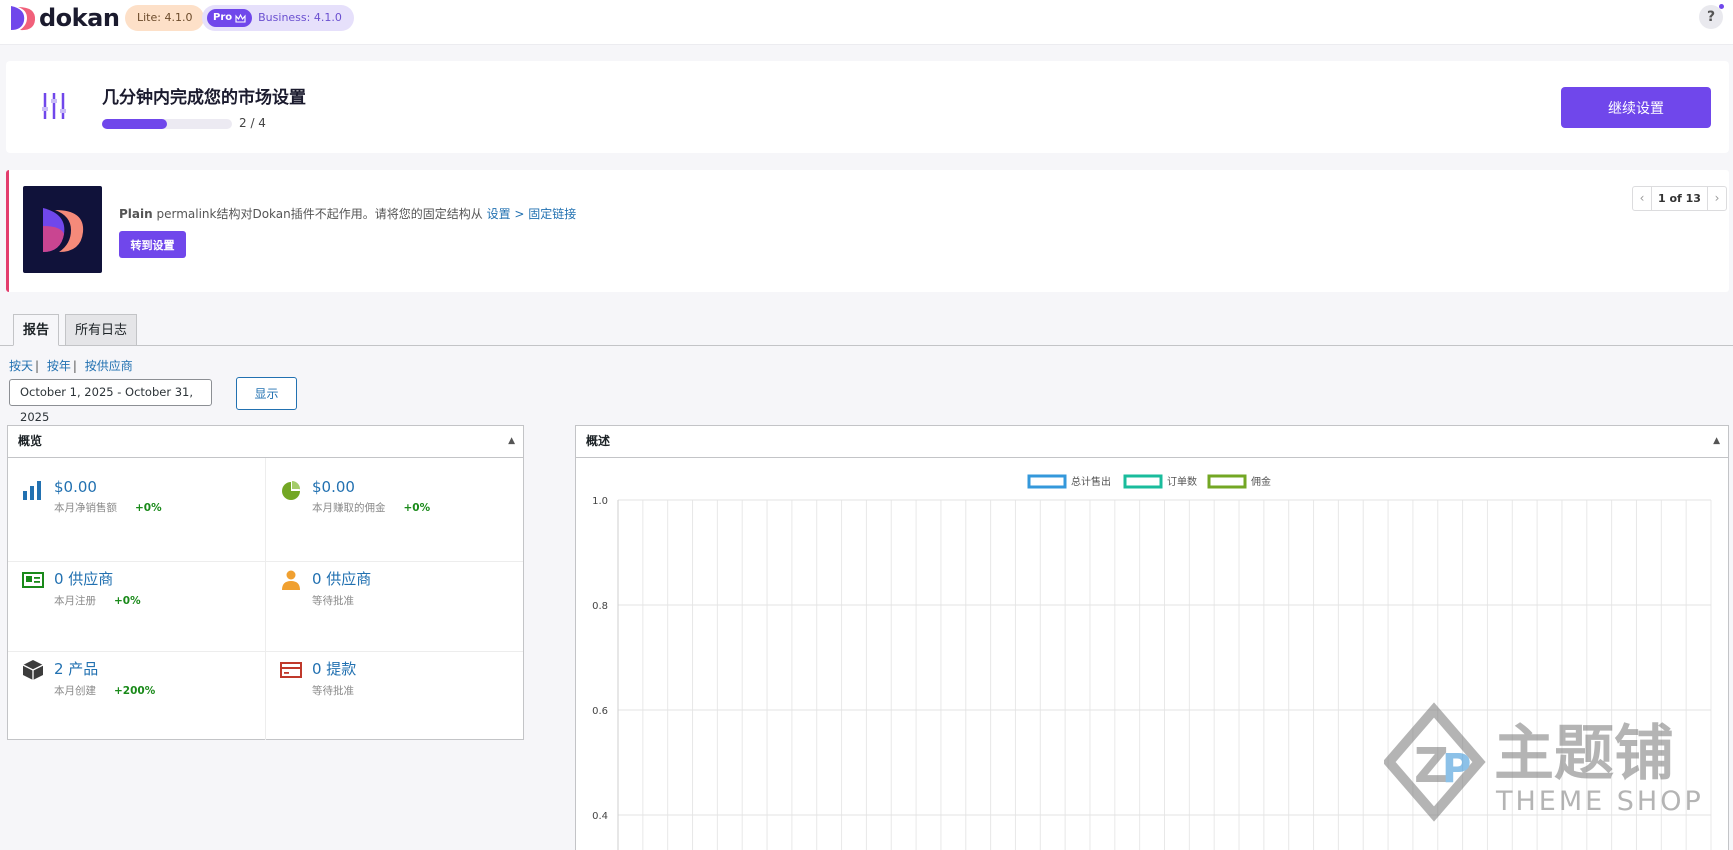 Image resolution: width=1733 pixels, height=850 pixels. What do you see at coordinates (85, 508) in the screenshot?
I see `stat-label: 本月净销售额` at bounding box center [85, 508].